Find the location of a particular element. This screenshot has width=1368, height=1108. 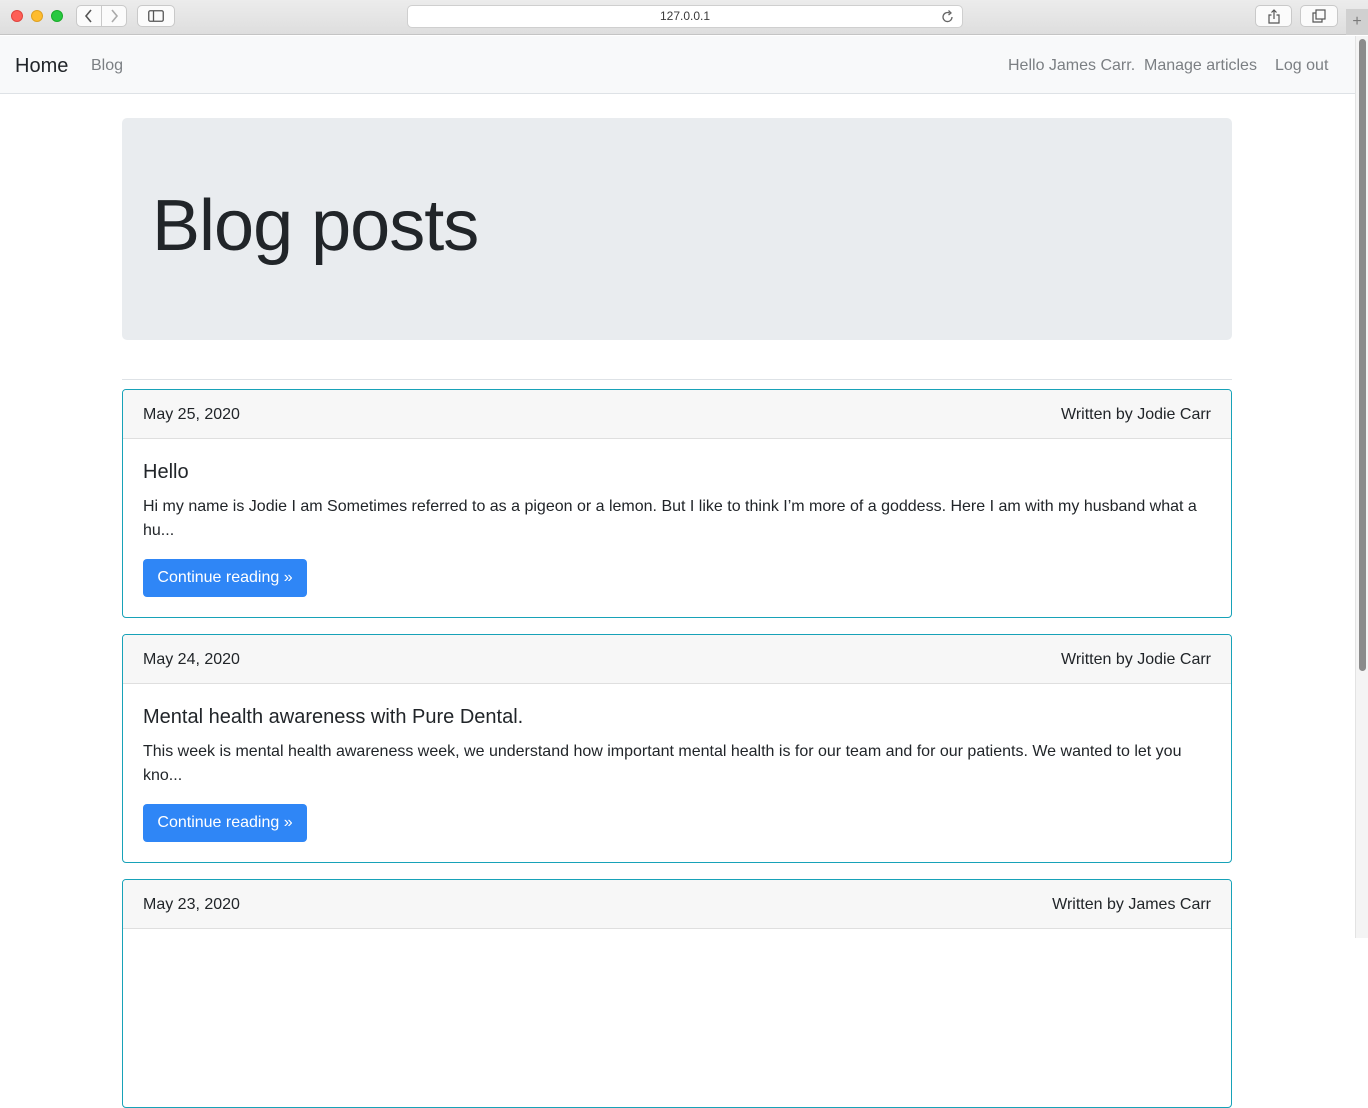

close-window-button is located at coordinates (17, 16).